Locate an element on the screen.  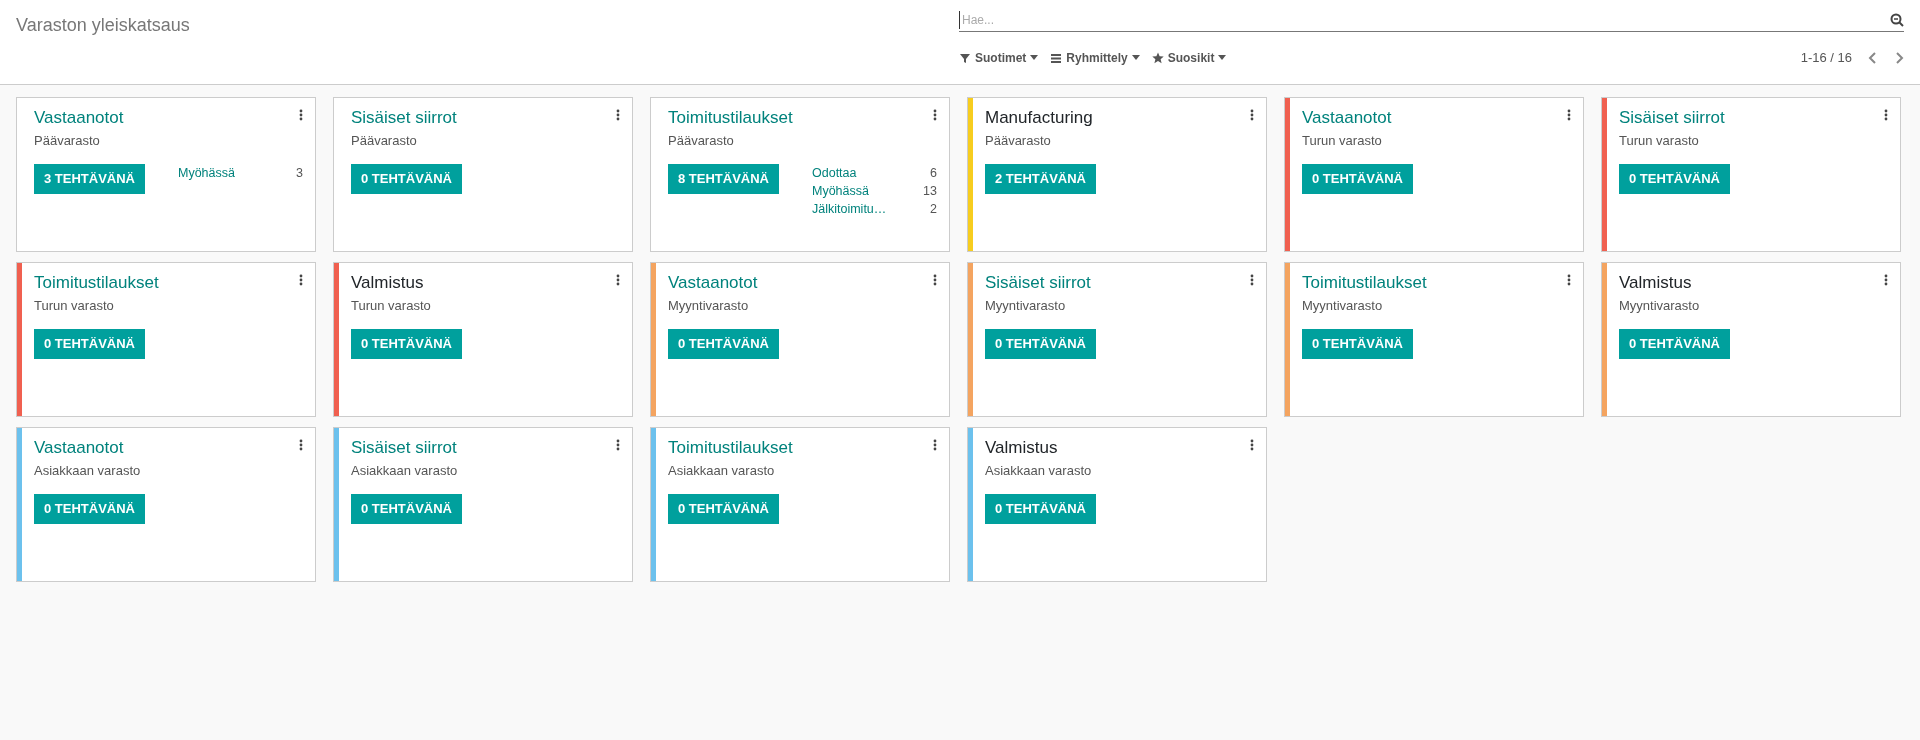
card-title: Manufacturing is located at coordinates (1039, 118).